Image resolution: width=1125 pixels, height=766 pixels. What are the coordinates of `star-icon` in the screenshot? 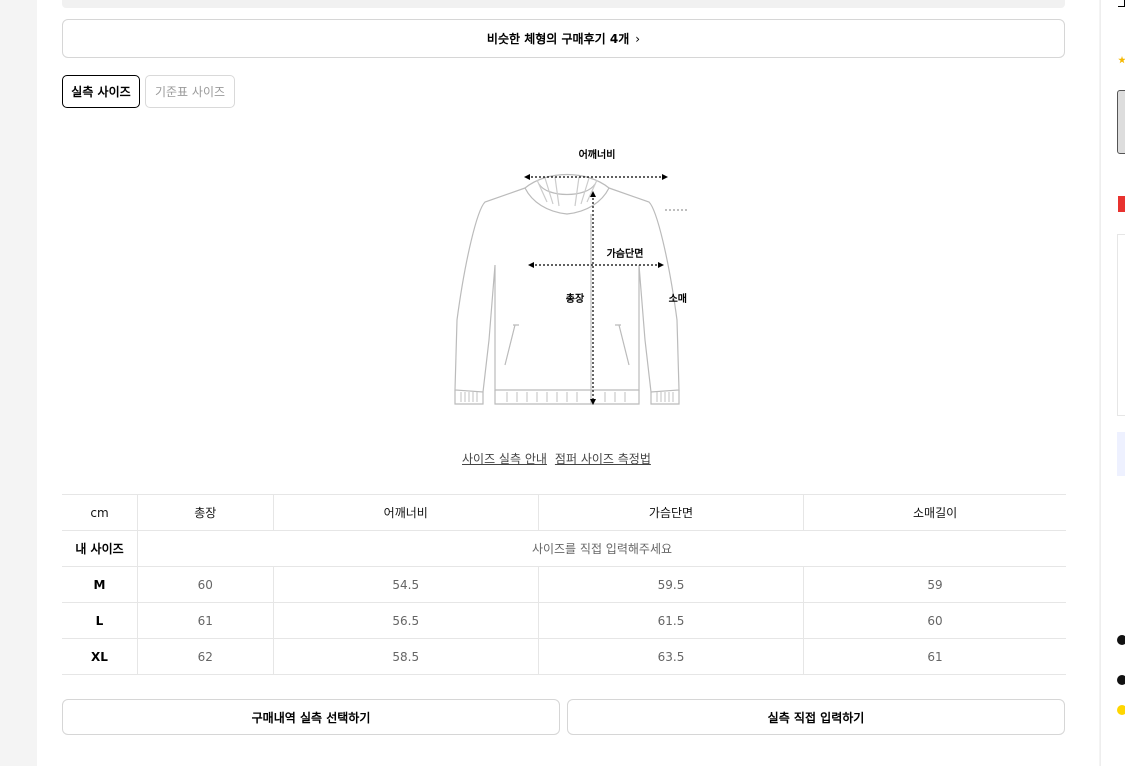 It's located at (1121, 60).